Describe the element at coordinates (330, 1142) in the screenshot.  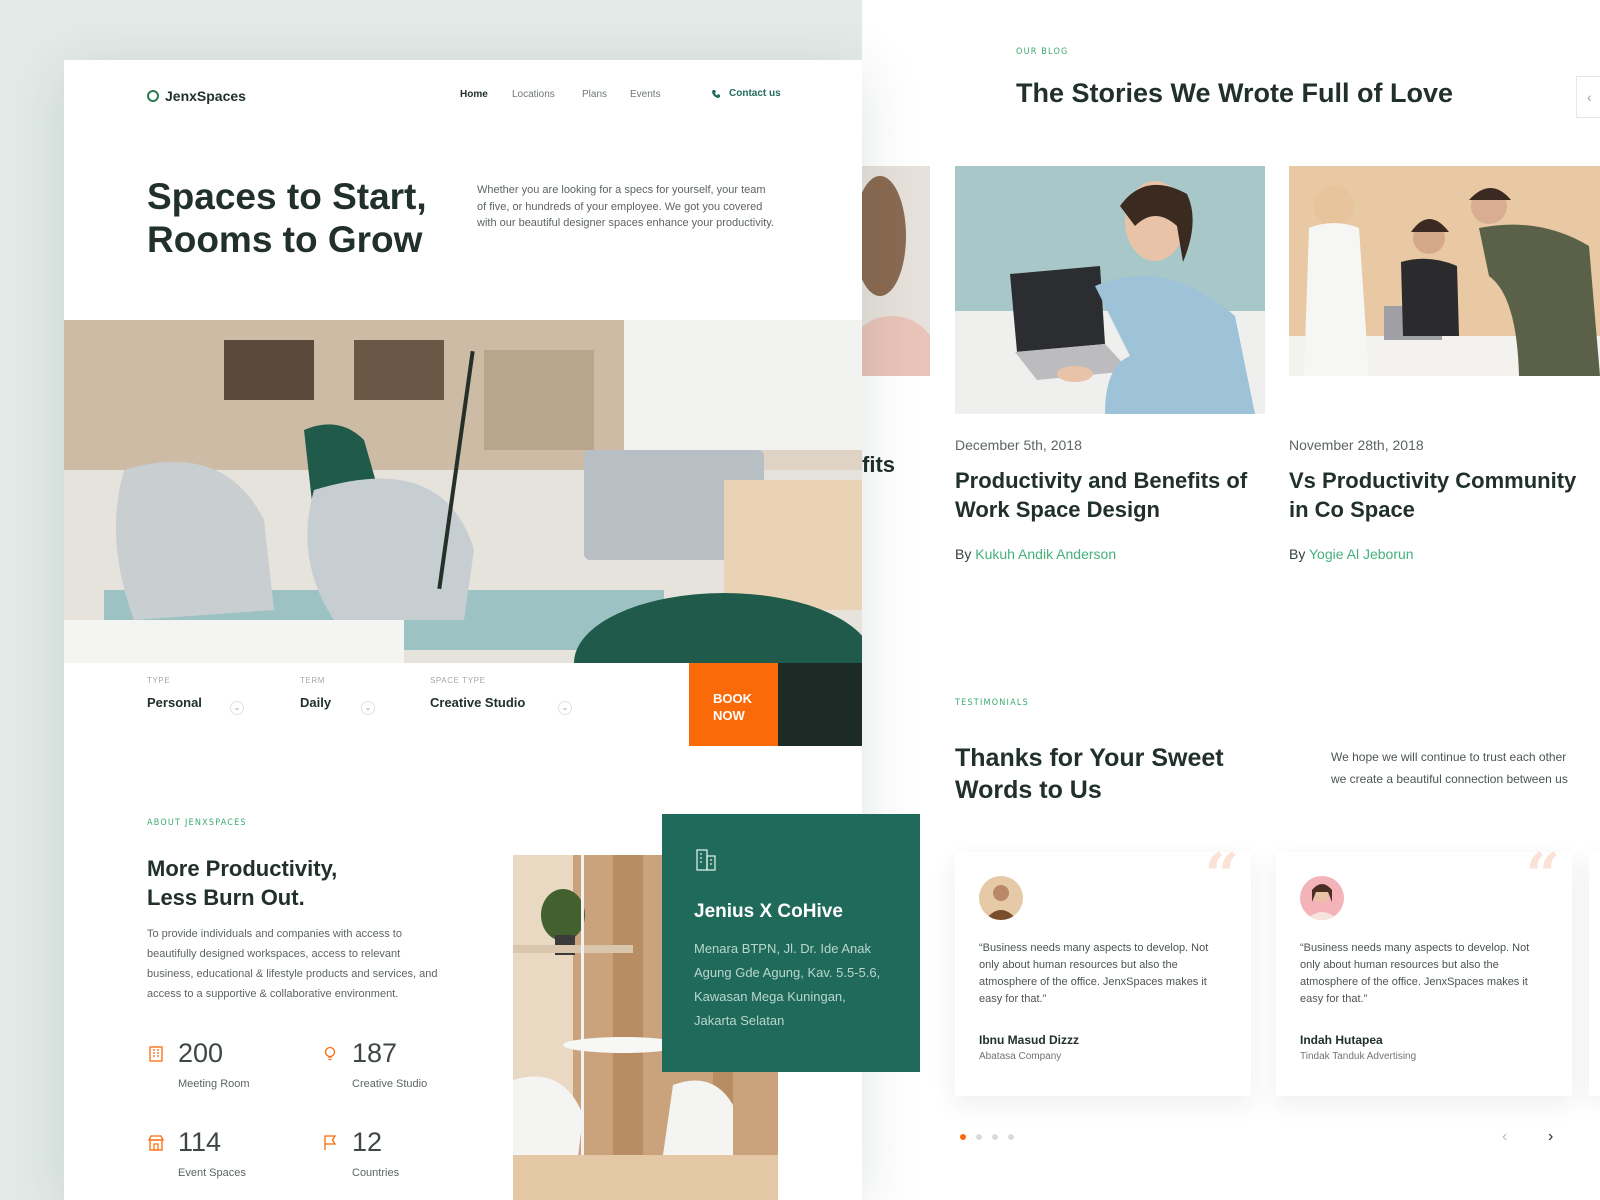
I see `flag-icon` at that location.